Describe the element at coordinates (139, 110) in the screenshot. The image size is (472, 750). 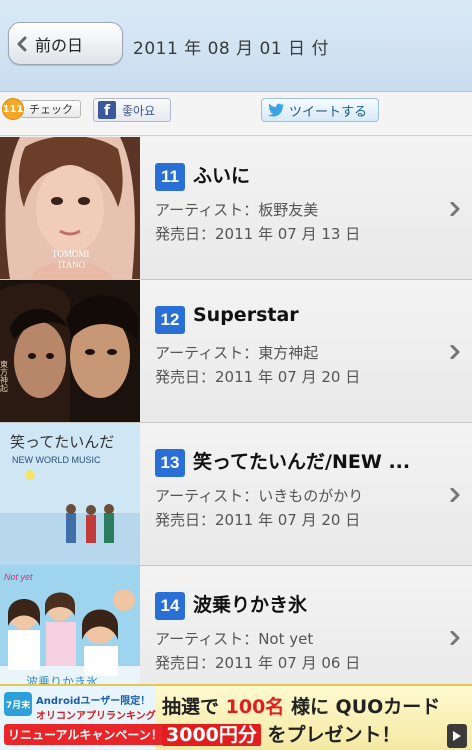
I see `facebook-like-label: 좋아요` at that location.